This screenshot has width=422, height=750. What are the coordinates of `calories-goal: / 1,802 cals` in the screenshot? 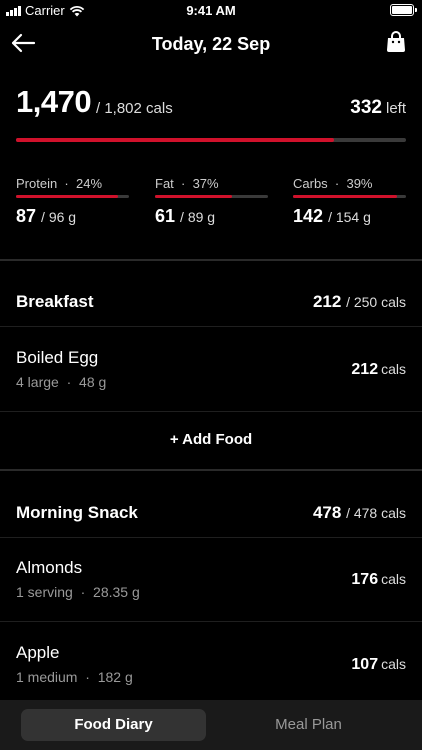 It's located at (134, 108).